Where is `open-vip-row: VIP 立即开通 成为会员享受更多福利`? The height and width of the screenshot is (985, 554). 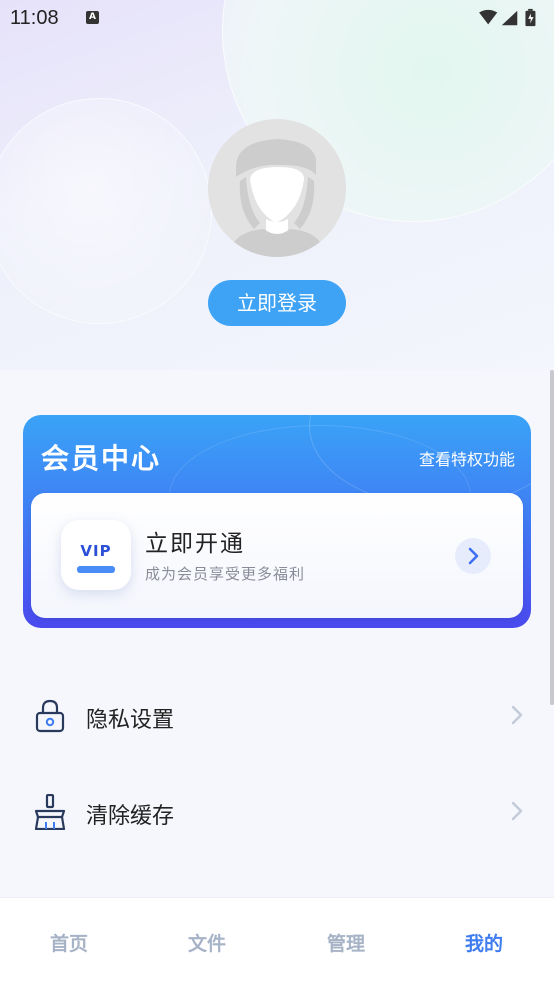
open-vip-row: VIP 立即开通 成为会员享受更多福利 is located at coordinates (277, 555).